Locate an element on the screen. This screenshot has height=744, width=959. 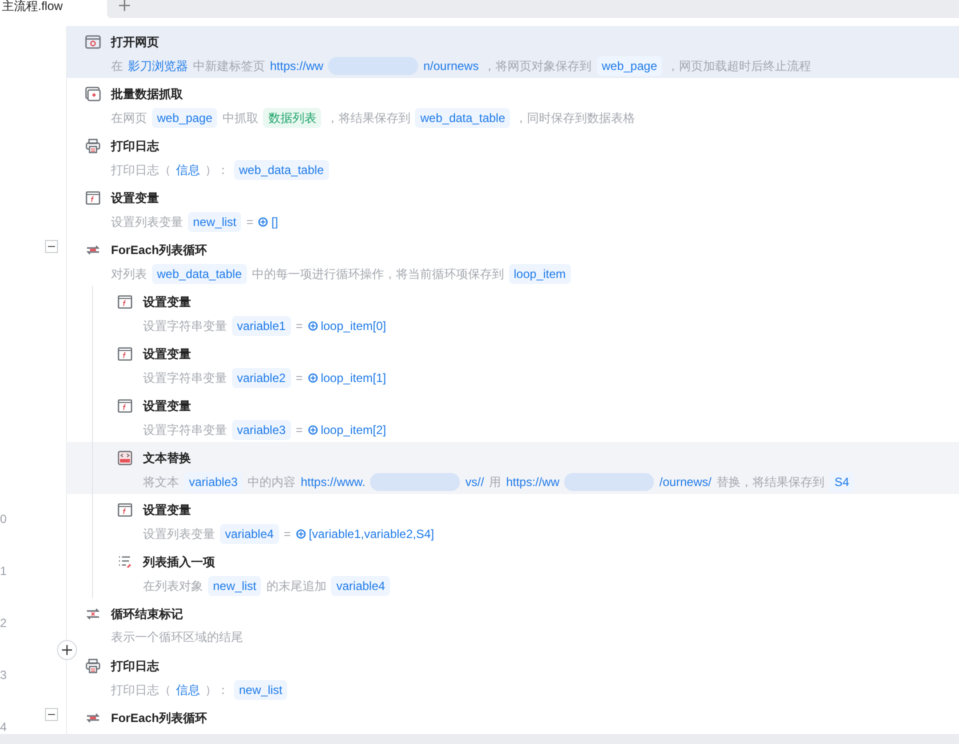
plus-icon is located at coordinates (67, 650).